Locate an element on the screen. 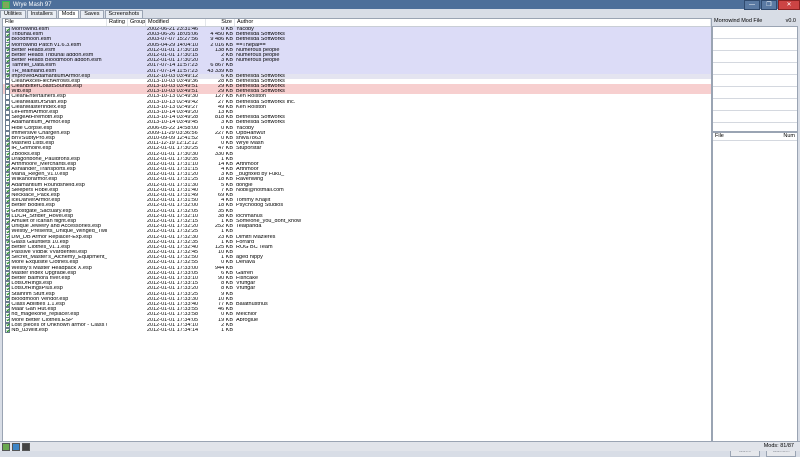 The height and width of the screenshot is (457, 800). close-button: ✕ is located at coordinates (789, 5).